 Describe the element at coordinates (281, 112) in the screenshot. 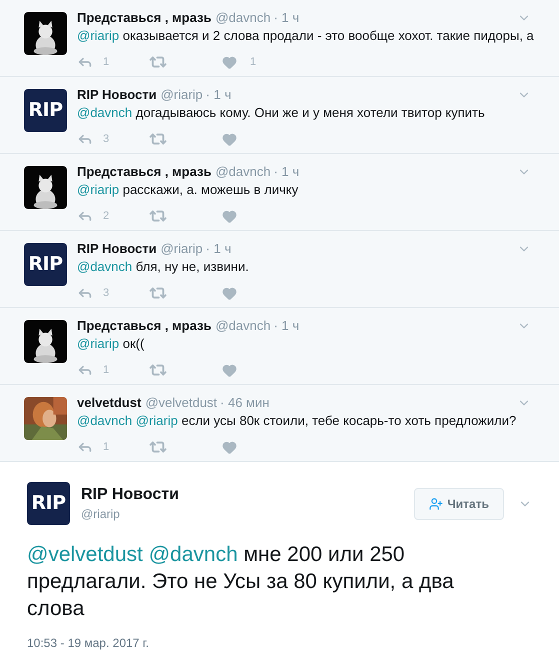

I see `tweet-text: @davnch догадываюсь кому. Они же и у меня хотели твитор купить` at that location.